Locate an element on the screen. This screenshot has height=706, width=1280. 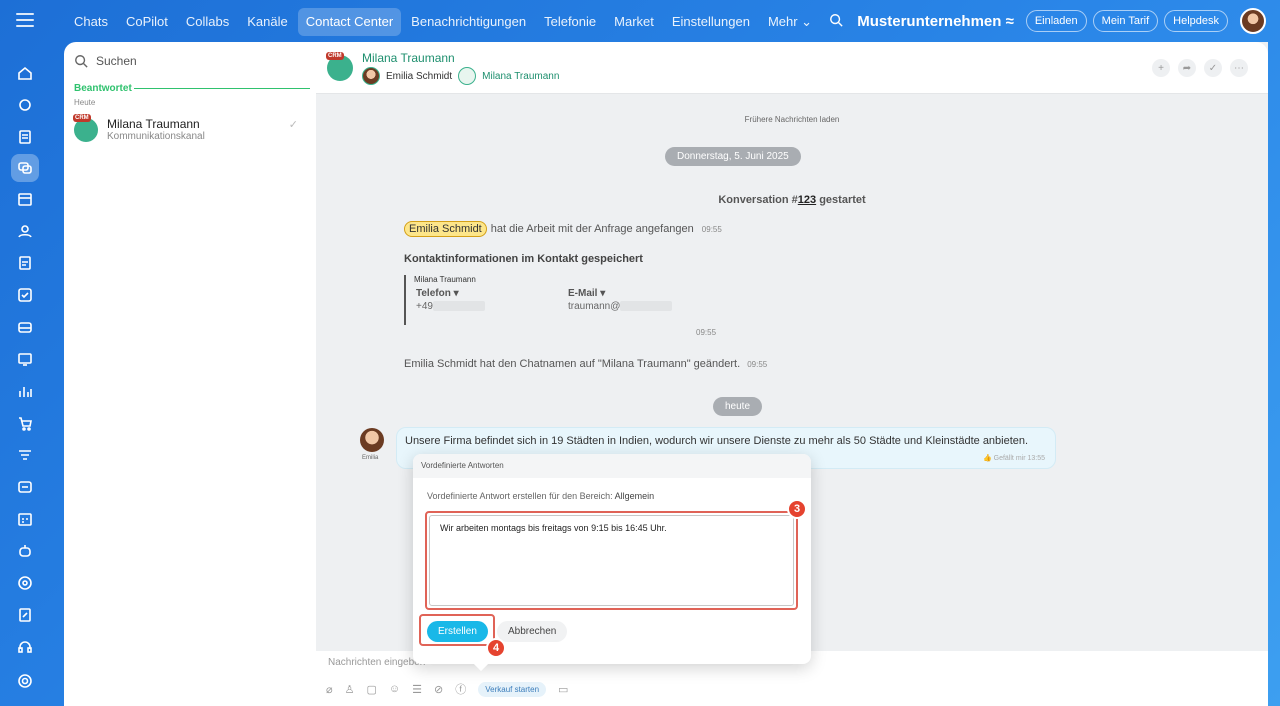
nav-collabs: Collabs is located at coordinates (207, 22).